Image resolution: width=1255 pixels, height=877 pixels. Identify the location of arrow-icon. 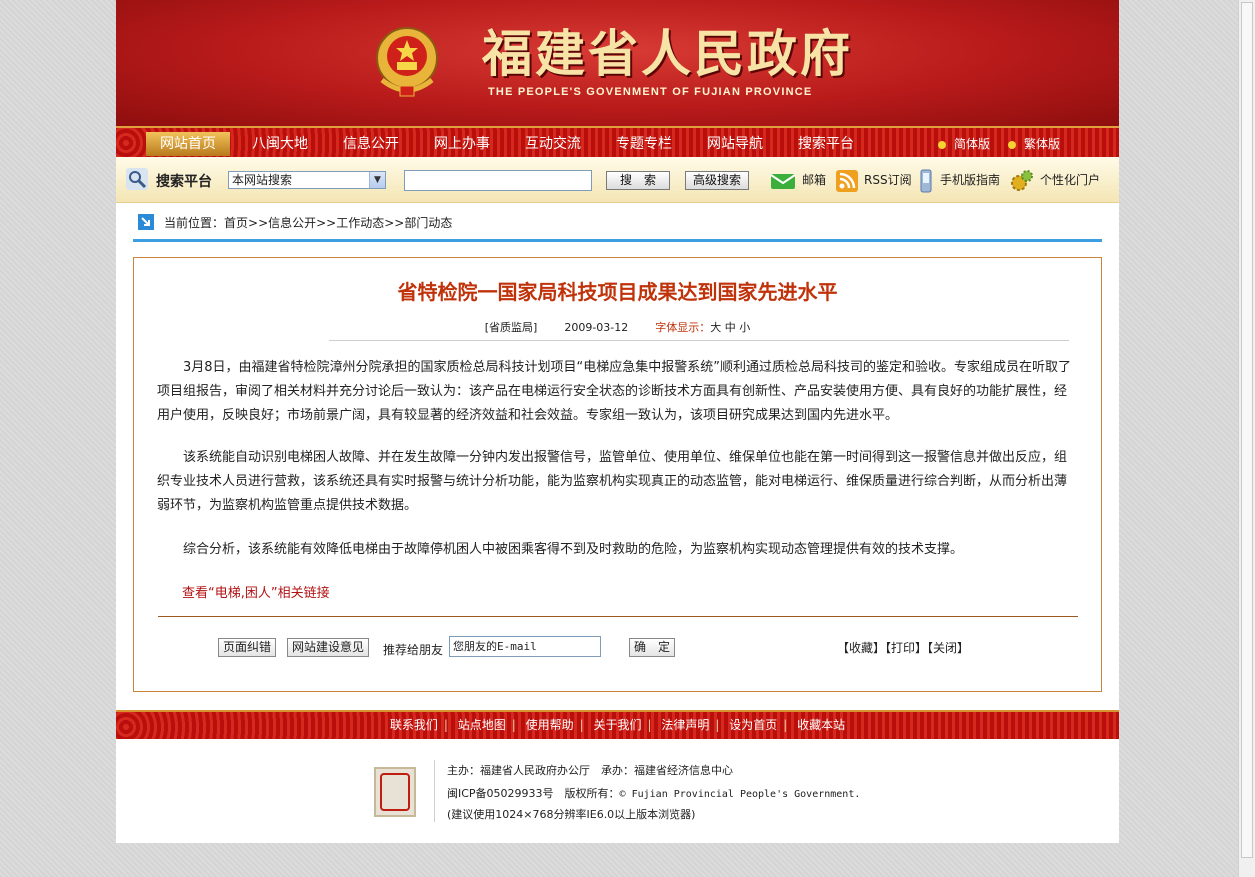
(146, 222).